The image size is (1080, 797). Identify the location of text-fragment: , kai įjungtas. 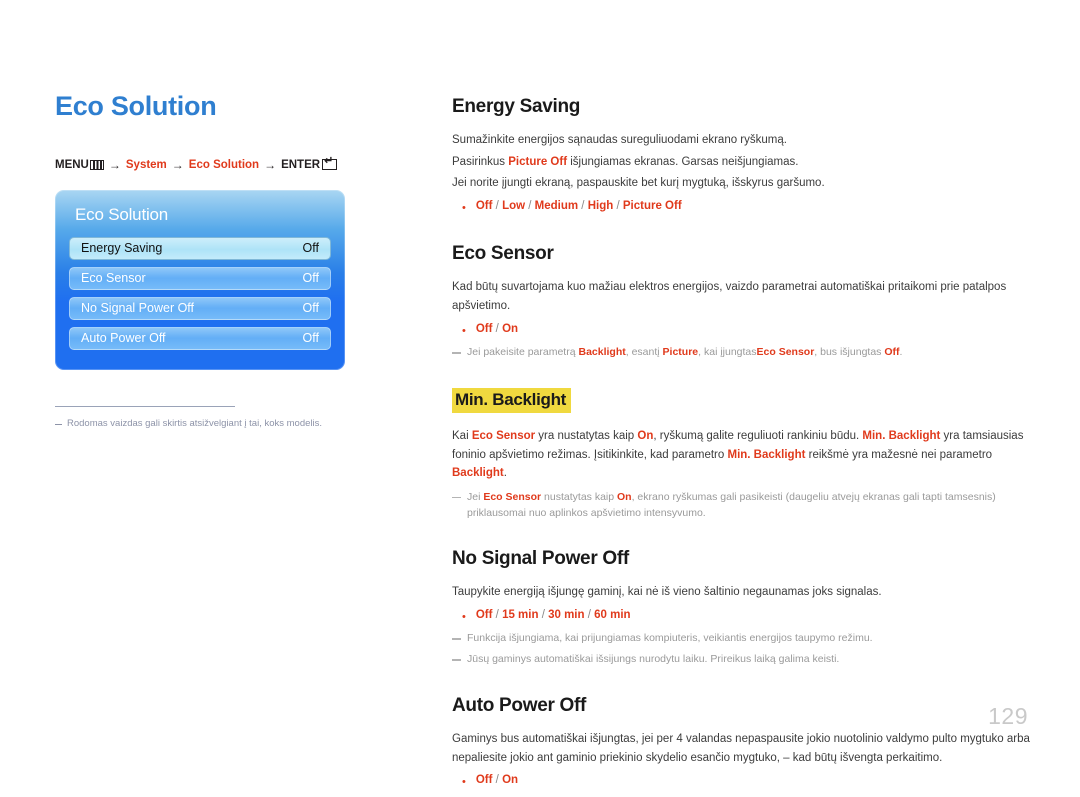
(727, 352).